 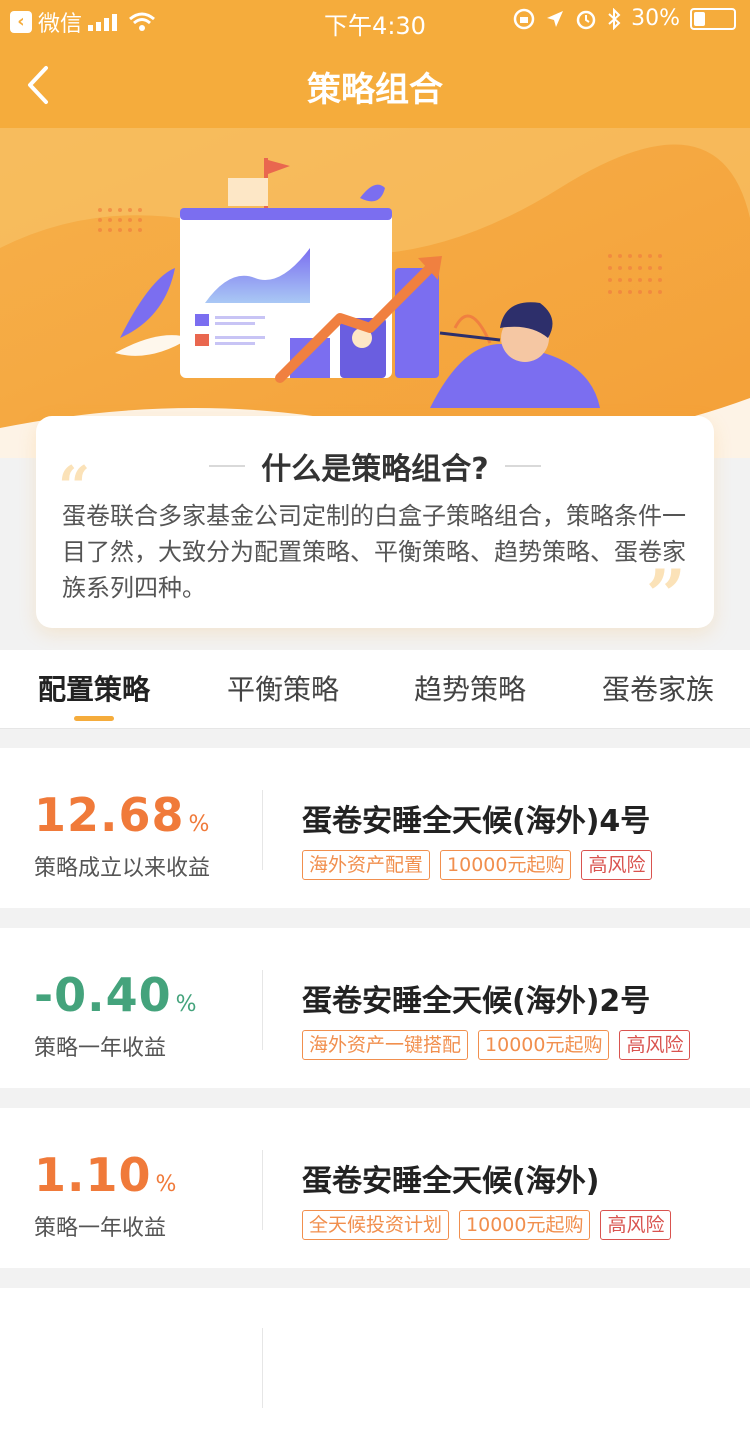 I want to click on battery-icon, so click(x=713, y=18).